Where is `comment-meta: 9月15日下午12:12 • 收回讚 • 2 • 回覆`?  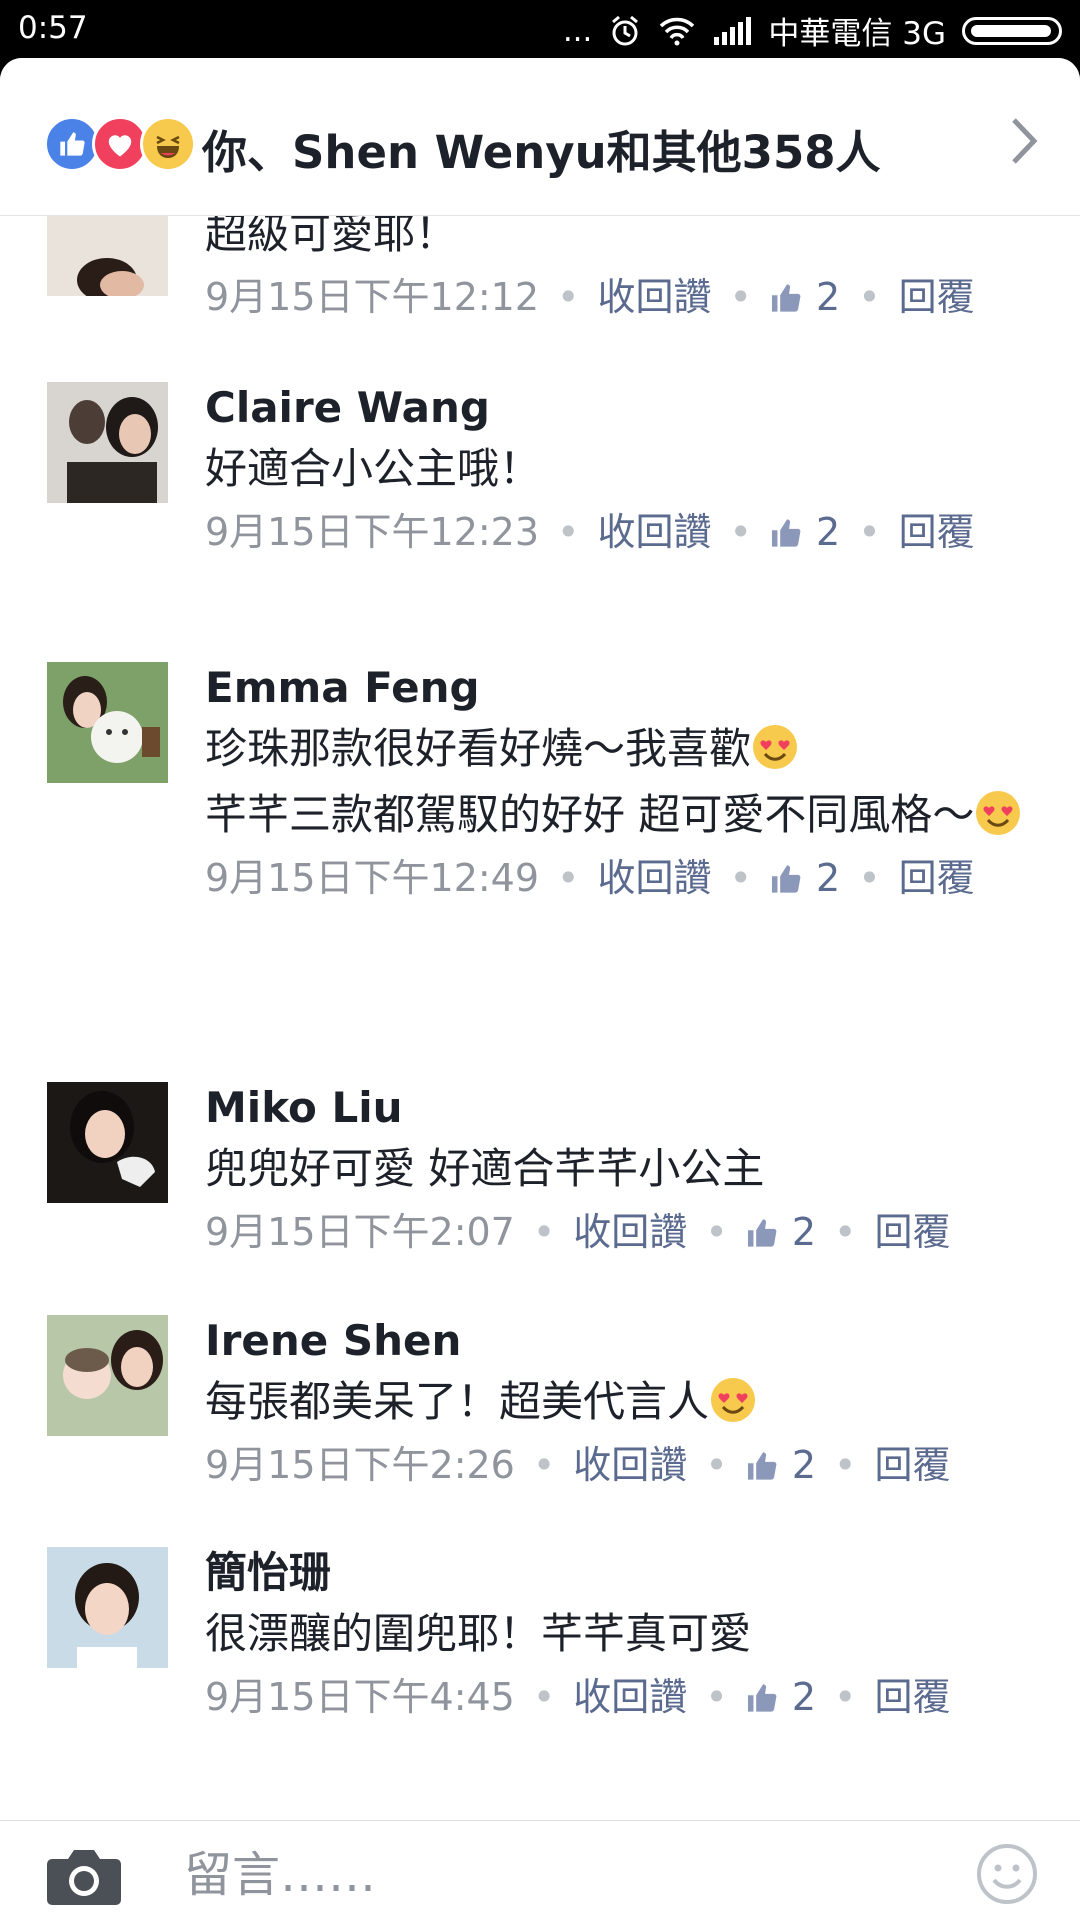
comment-meta: 9月15日下午12:12 • 收回讚 • 2 • 回覆 is located at coordinates (590, 297).